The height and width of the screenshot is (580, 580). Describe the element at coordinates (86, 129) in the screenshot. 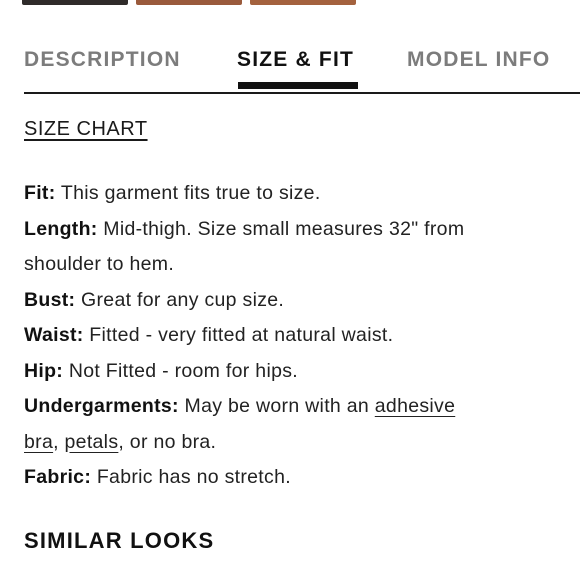

I see `size-chart-link: SIZE CHART` at that location.